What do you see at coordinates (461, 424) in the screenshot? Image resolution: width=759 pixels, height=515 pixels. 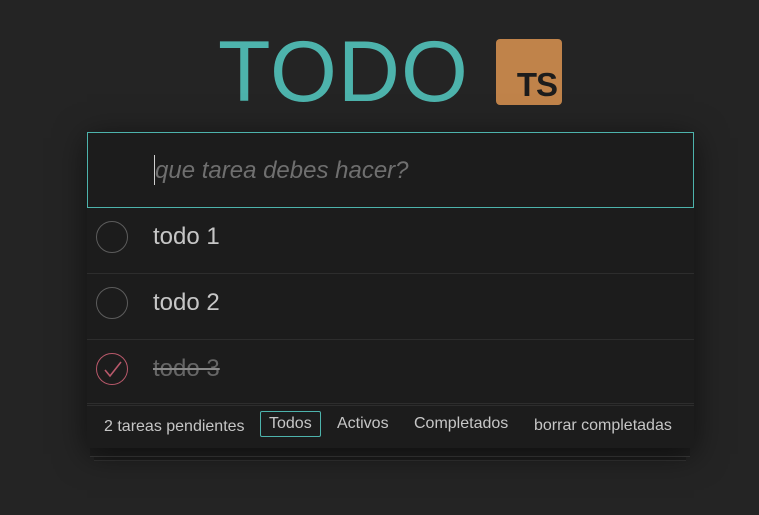 I see `filter-completed: Completados` at bounding box center [461, 424].